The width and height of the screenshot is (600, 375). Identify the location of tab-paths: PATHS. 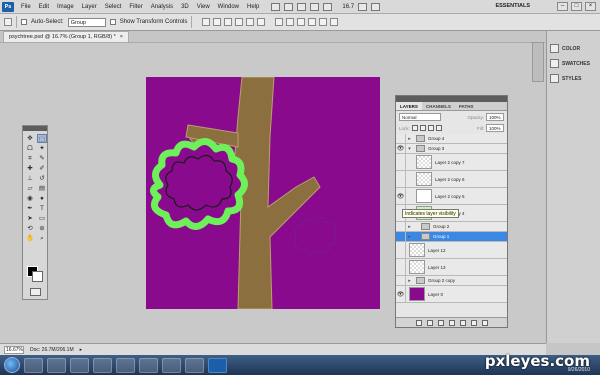
(466, 106).